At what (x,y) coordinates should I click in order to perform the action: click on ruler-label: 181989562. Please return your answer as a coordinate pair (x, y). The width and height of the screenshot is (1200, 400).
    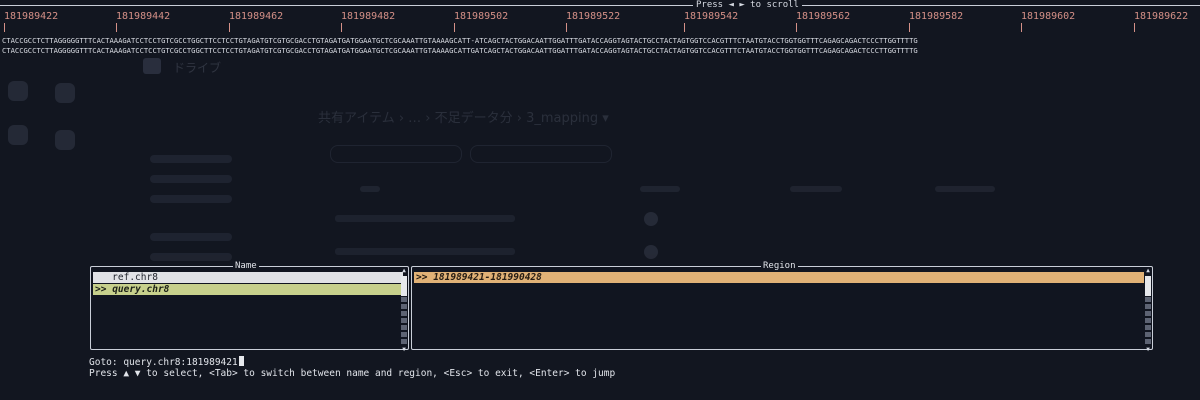
    Looking at the image, I should click on (823, 16).